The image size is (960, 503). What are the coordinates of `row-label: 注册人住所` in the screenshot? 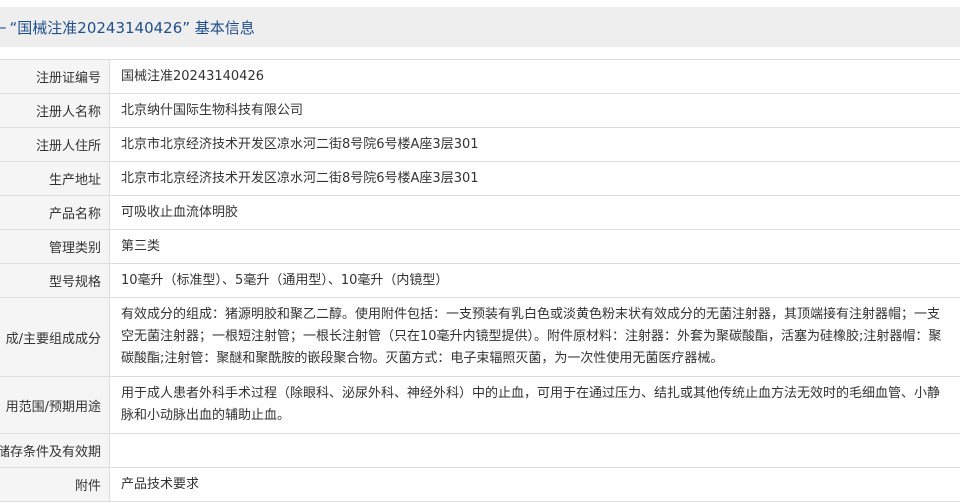 It's located at (55, 144).